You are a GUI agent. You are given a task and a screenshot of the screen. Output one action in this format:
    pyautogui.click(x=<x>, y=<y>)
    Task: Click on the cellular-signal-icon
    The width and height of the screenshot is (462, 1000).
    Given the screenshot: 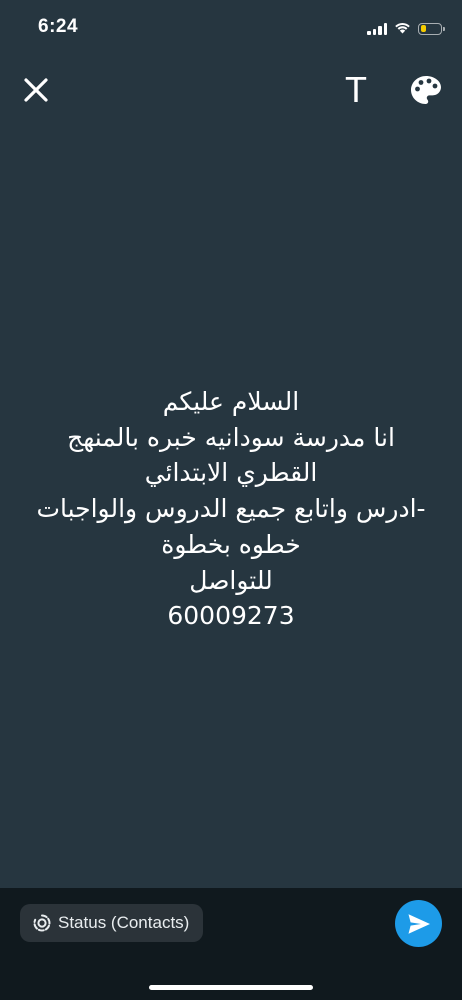 What is the action you would take?
    pyautogui.click(x=377, y=28)
    